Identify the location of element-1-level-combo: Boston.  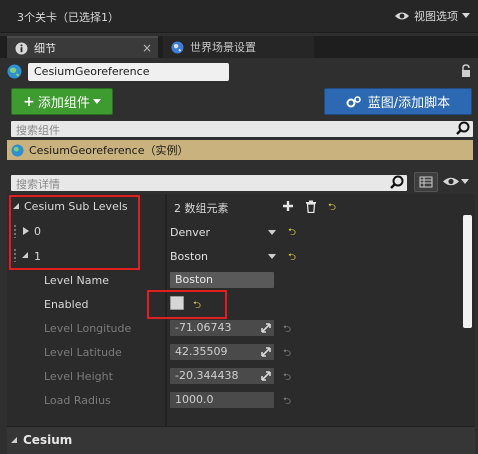
(223, 256).